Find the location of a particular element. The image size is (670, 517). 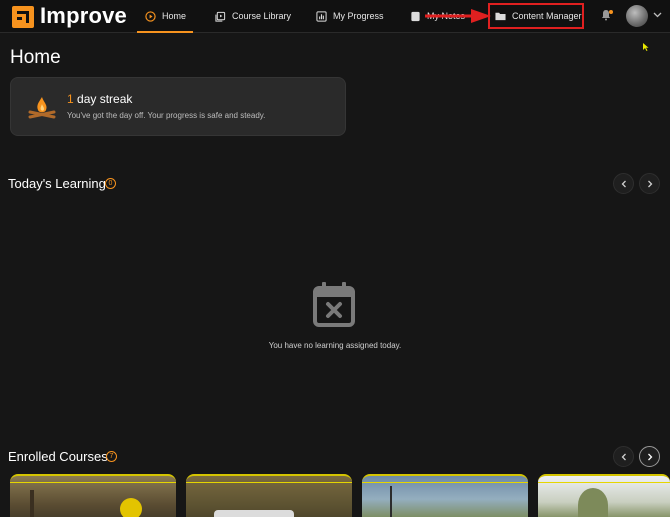

enrolled-courses-title: Enrolled Courses is located at coordinates (58, 456).